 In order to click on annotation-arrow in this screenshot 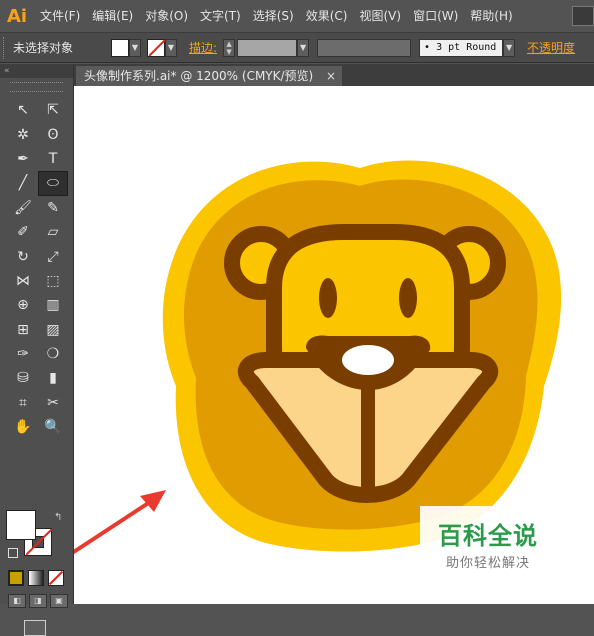, I will do `click(120, 522)`.